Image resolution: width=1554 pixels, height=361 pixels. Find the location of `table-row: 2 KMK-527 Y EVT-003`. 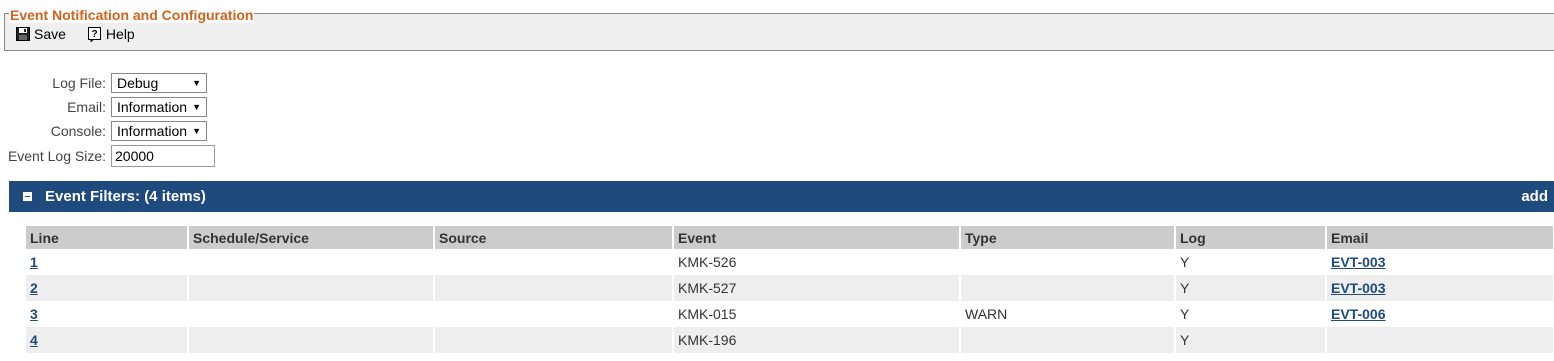

table-row: 2 KMK-527 Y EVT-003 is located at coordinates (790, 288).